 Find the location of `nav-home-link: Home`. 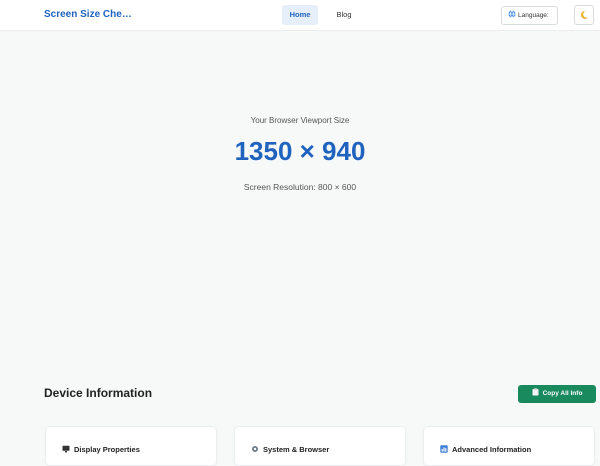

nav-home-link: Home is located at coordinates (300, 15).